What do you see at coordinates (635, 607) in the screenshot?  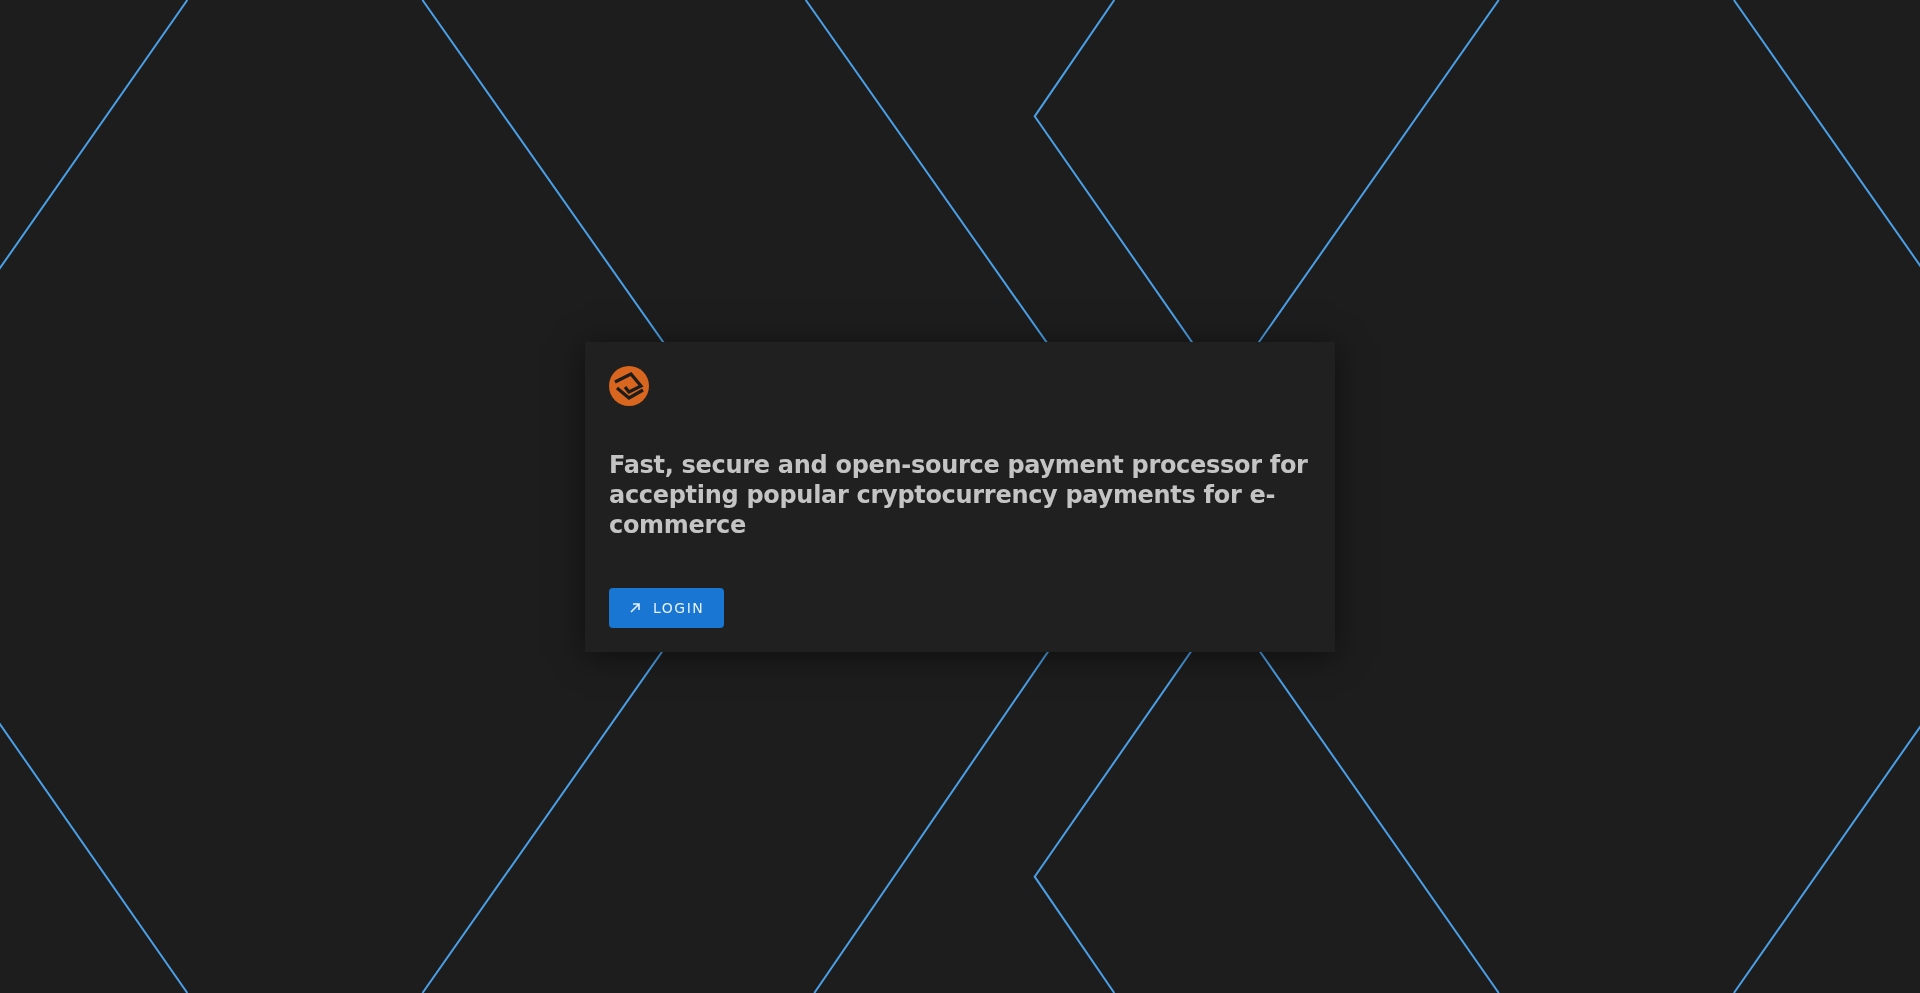 I see `arrow-icon` at bounding box center [635, 607].